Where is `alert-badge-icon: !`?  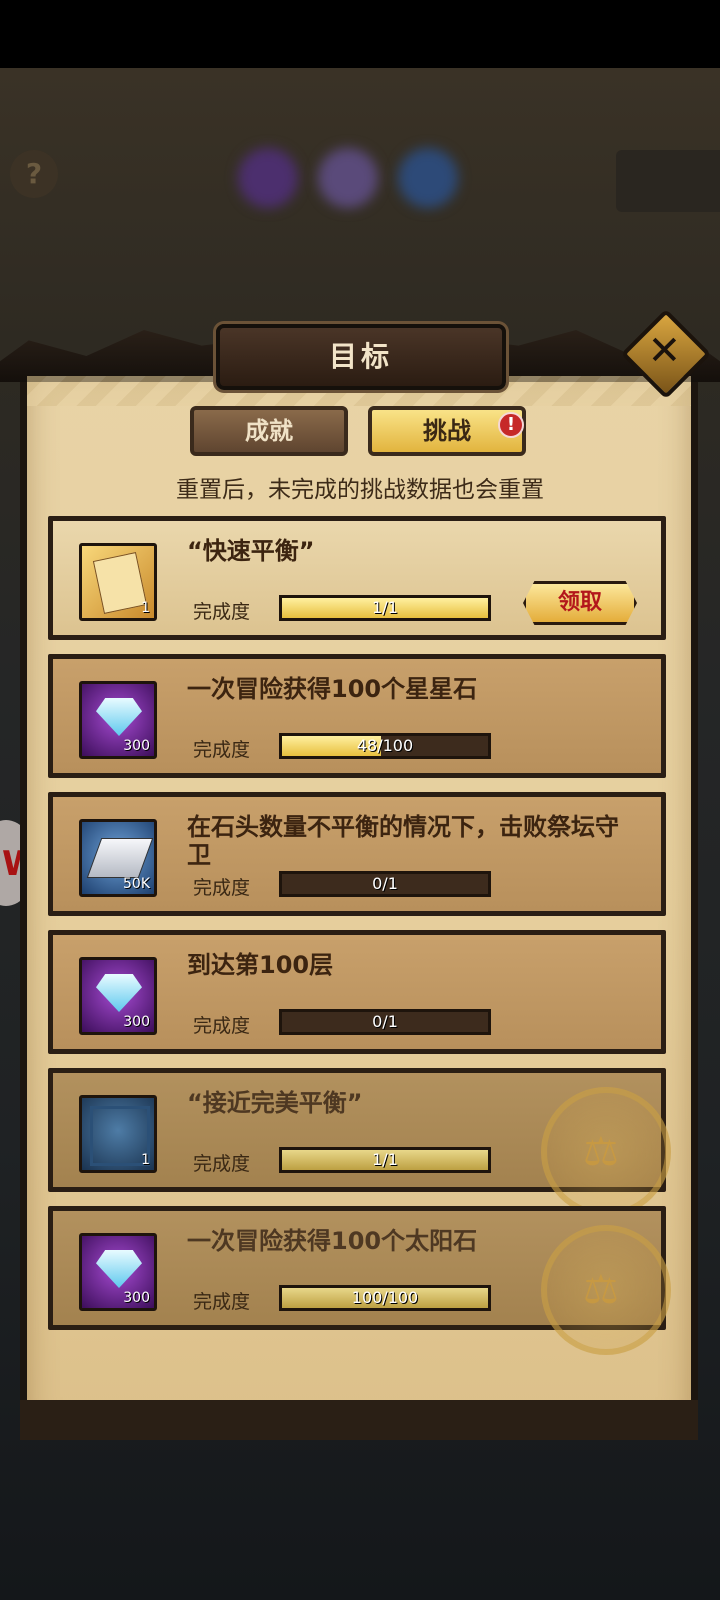 alert-badge-icon: ! is located at coordinates (511, 425).